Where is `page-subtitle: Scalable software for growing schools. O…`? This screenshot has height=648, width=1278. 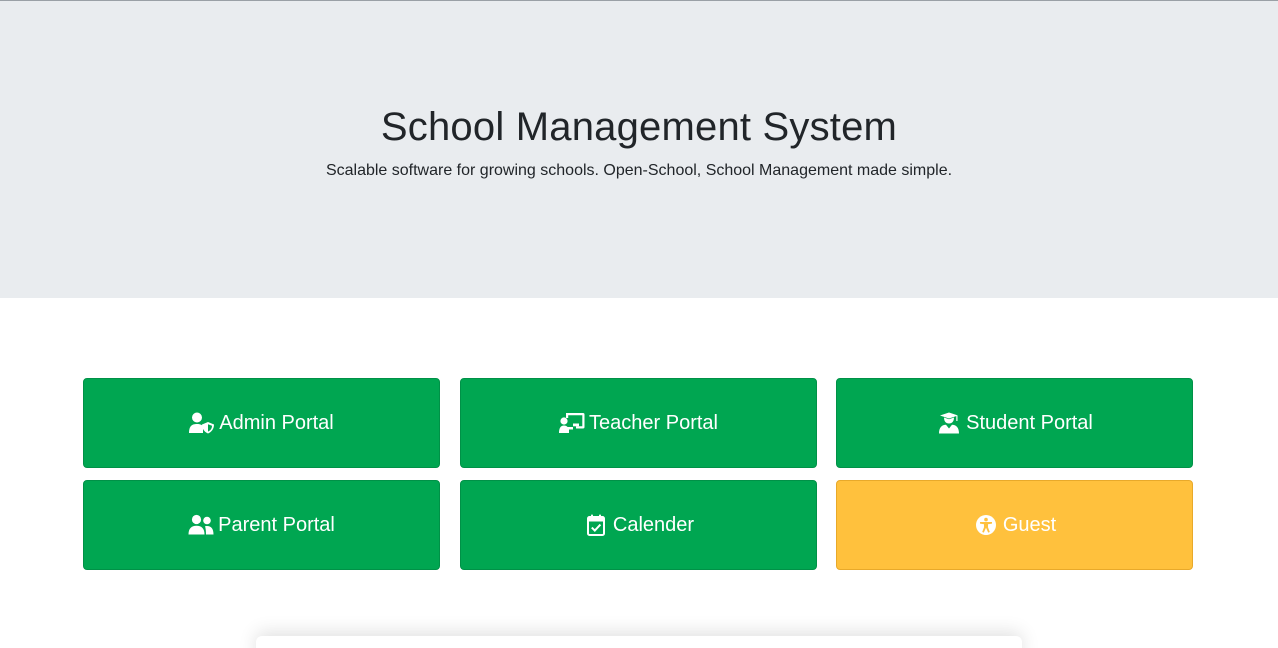
page-subtitle: Scalable software for growing schools. O… is located at coordinates (639, 170).